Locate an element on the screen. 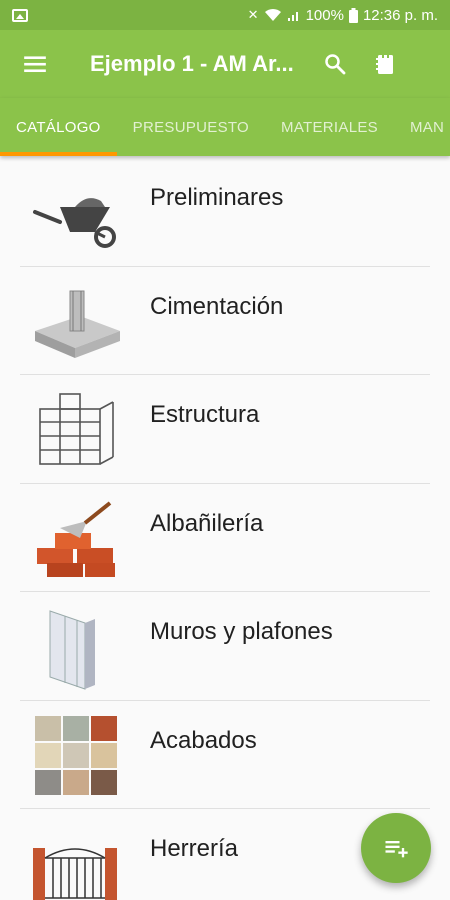 Image resolution: width=450 pixels, height=900 pixels. clock: 12:36 p. m. is located at coordinates (400, 15).